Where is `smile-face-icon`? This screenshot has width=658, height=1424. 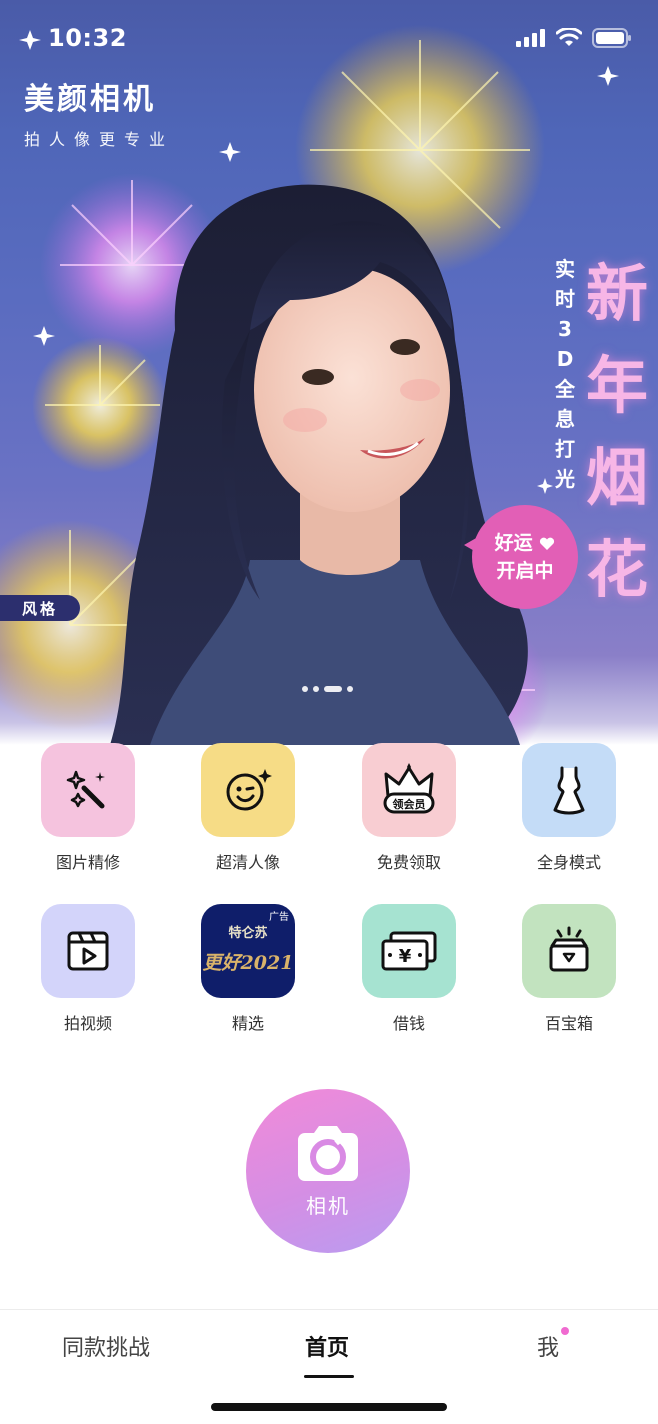
smile-face-icon is located at coordinates (249, 790).